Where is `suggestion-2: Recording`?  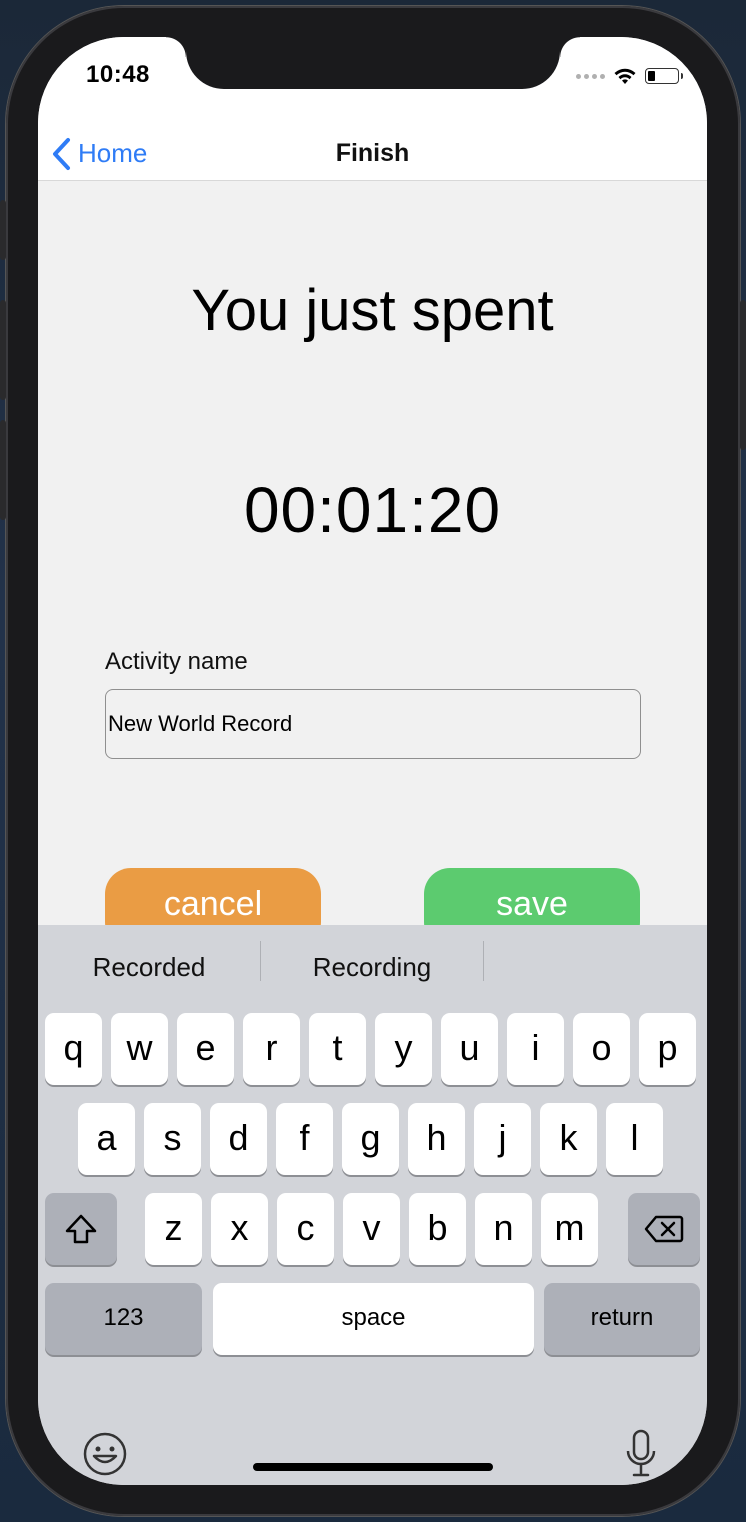 suggestion-2: Recording is located at coordinates (372, 967).